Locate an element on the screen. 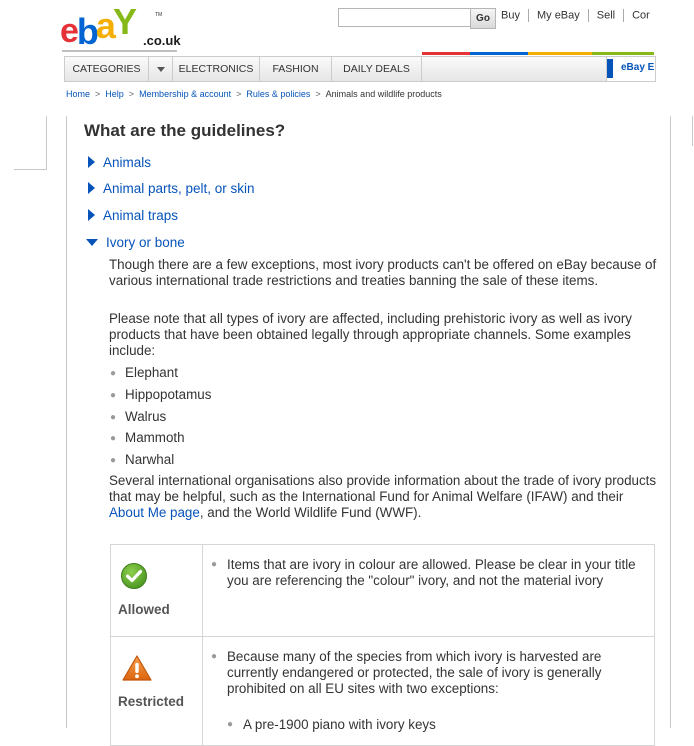 This screenshot has height=746, width=694. categories-dropdown is located at coordinates (161, 69).